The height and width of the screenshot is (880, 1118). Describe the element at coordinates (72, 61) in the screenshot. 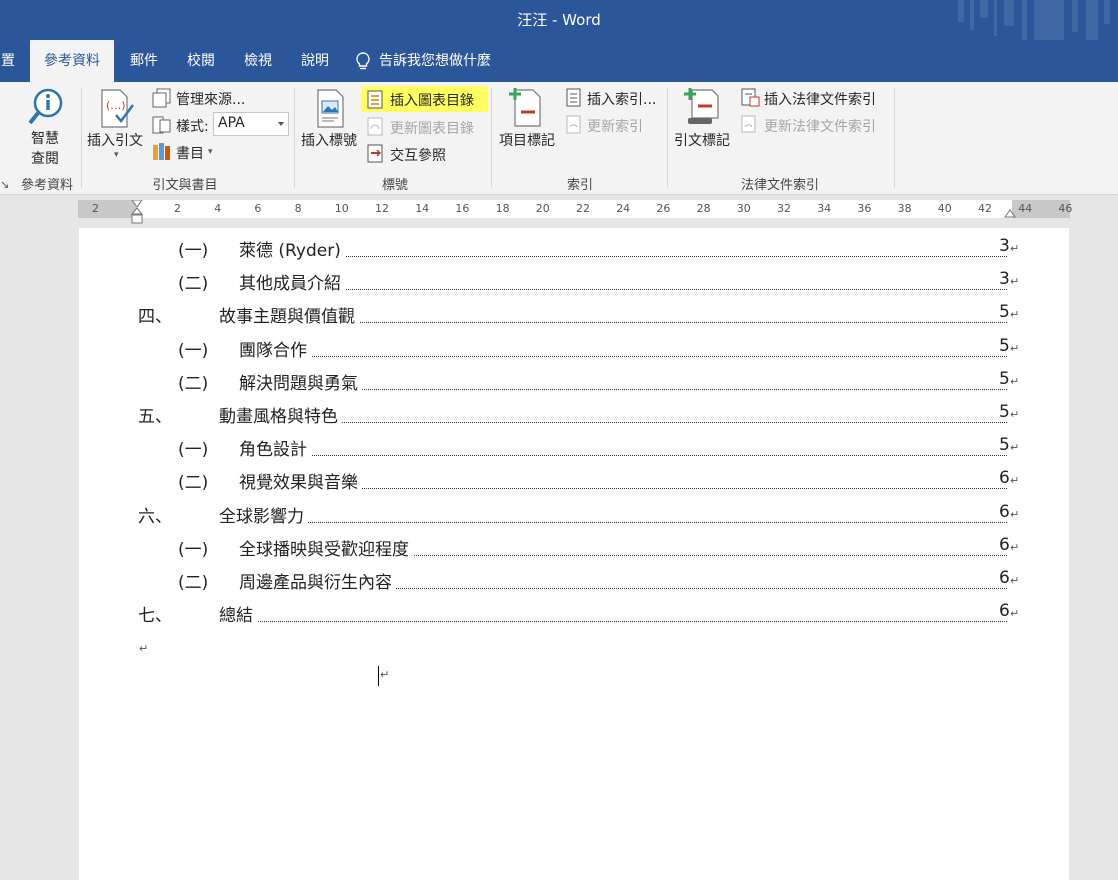

I see `tab-references: 參考資料` at that location.